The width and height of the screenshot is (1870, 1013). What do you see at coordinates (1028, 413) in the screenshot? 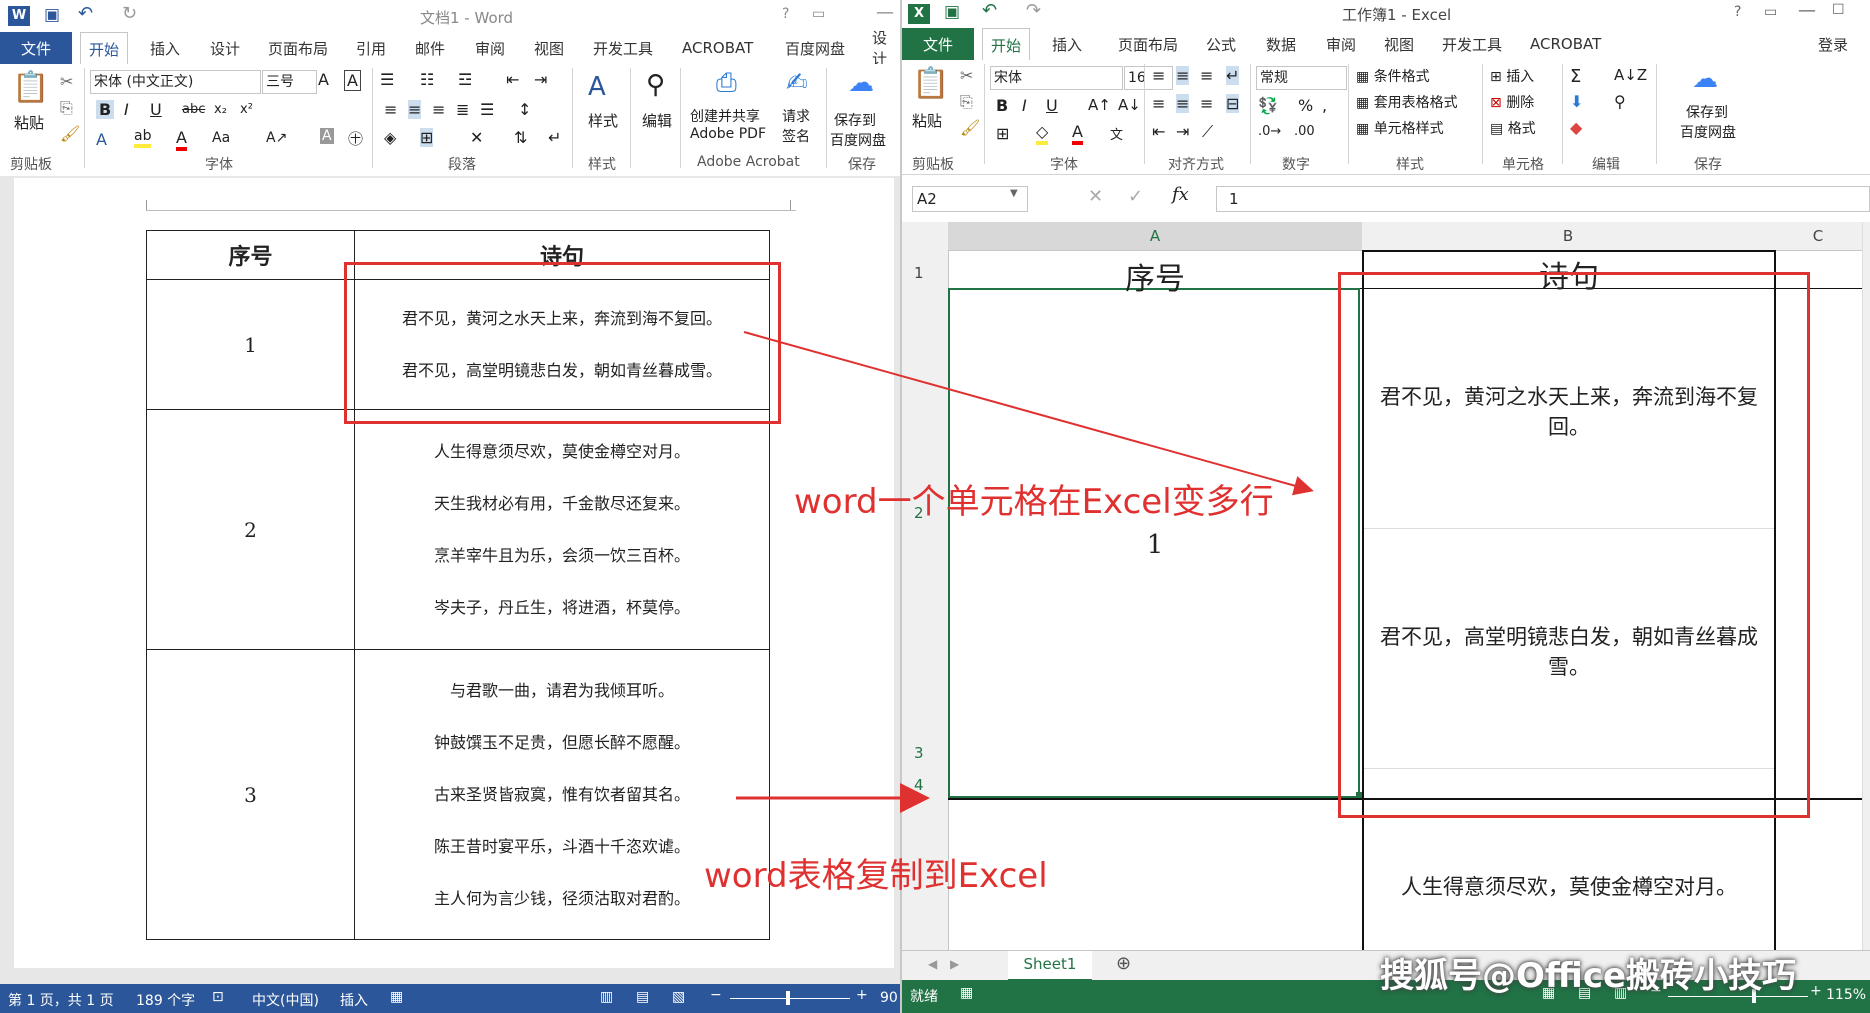
I see `arrow-word-to-excel` at bounding box center [1028, 413].